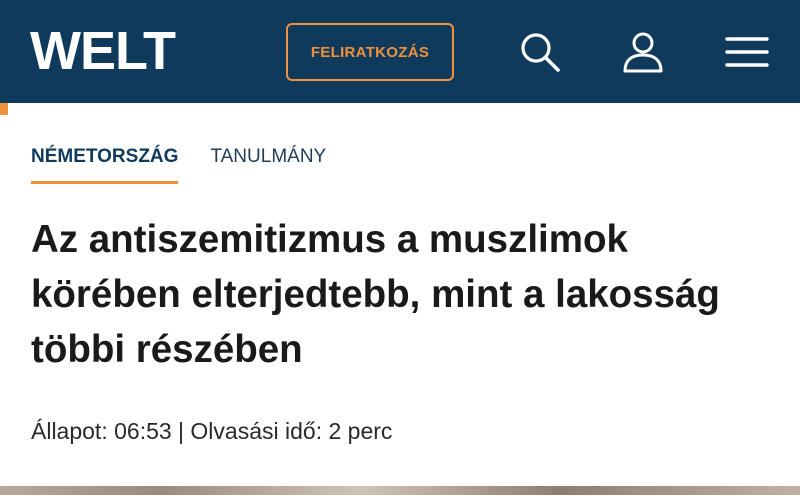 The width and height of the screenshot is (800, 495). Describe the element at coordinates (4, 109) in the screenshot. I see `header-accent-strip` at that location.